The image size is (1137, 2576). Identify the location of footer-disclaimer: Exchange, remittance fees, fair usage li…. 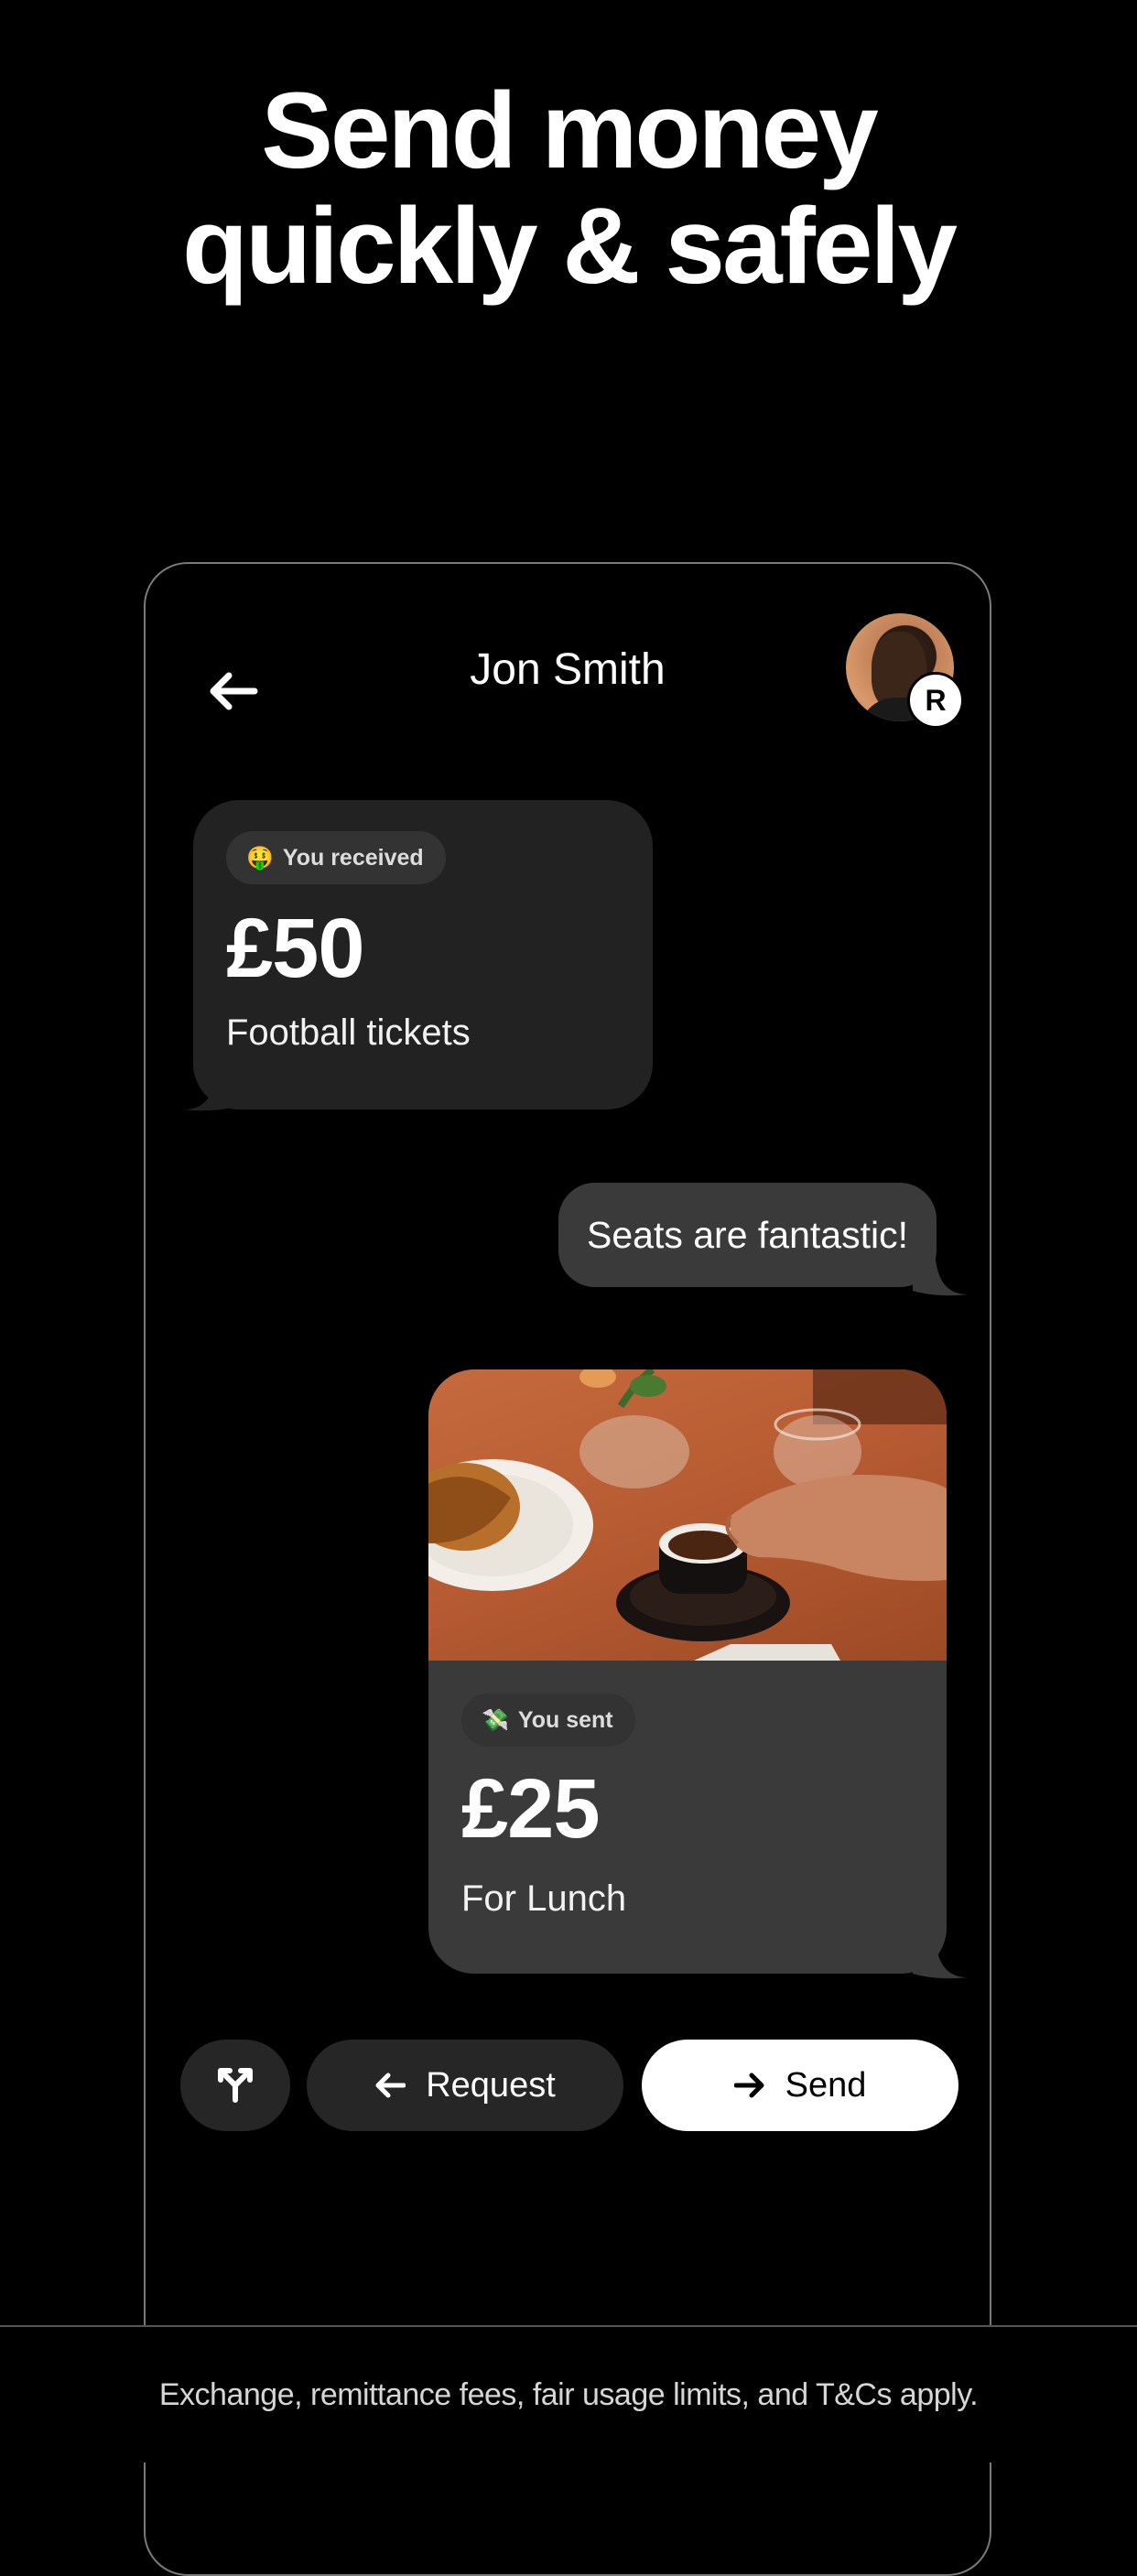
(568, 2394).